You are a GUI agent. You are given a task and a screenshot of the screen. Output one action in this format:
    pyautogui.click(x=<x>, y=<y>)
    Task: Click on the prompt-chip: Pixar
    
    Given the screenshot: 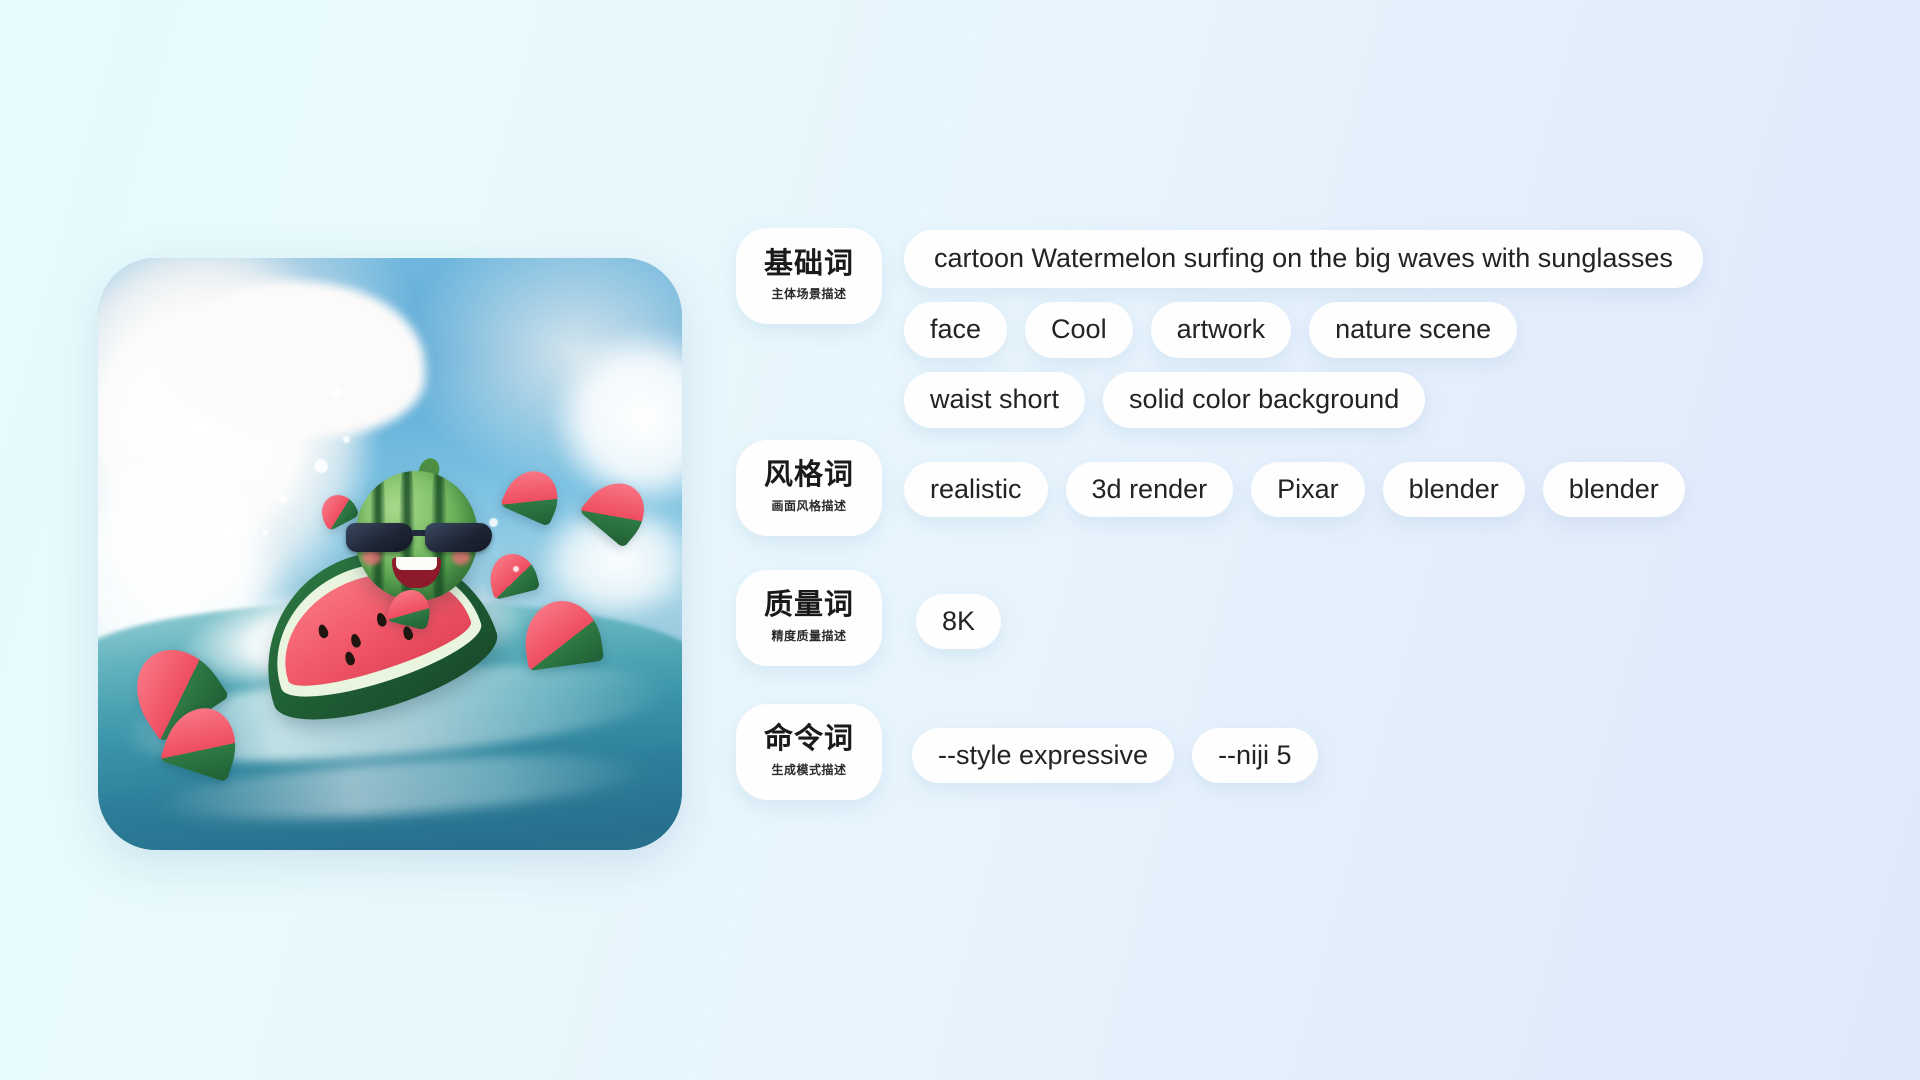 What is the action you would take?
    pyautogui.click(x=1308, y=489)
    